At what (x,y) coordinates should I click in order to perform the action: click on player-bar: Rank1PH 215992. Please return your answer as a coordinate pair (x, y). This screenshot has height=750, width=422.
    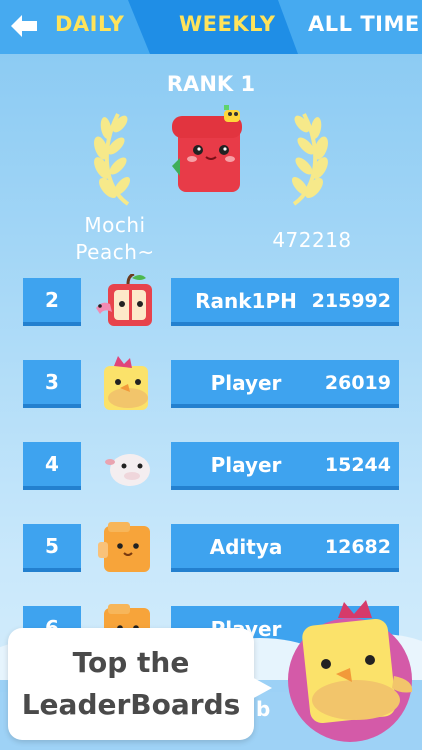
    Looking at the image, I should click on (285, 302).